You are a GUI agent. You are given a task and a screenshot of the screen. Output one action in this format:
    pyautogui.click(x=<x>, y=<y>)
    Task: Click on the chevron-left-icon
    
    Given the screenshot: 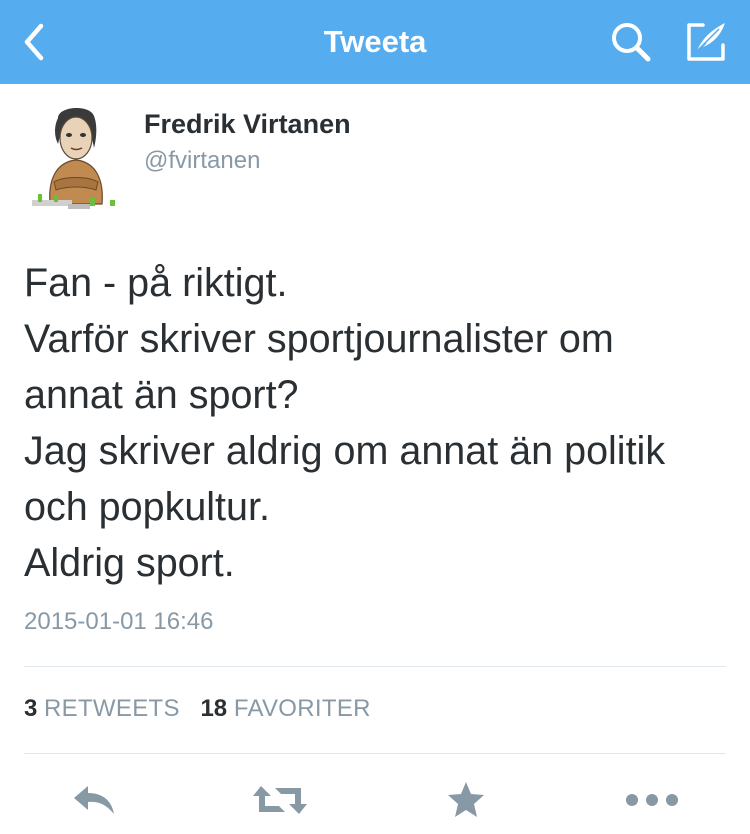 What is the action you would take?
    pyautogui.click(x=34, y=42)
    